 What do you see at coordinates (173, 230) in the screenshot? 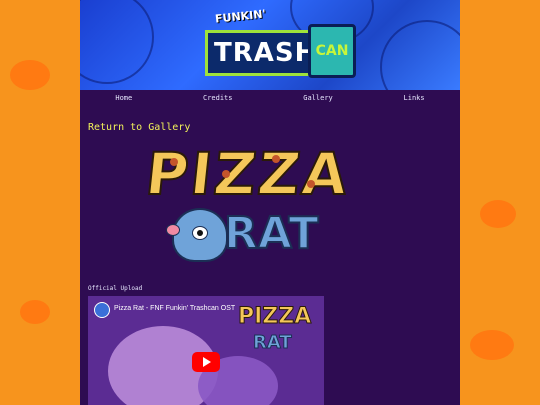
I see `rat-nose` at bounding box center [173, 230].